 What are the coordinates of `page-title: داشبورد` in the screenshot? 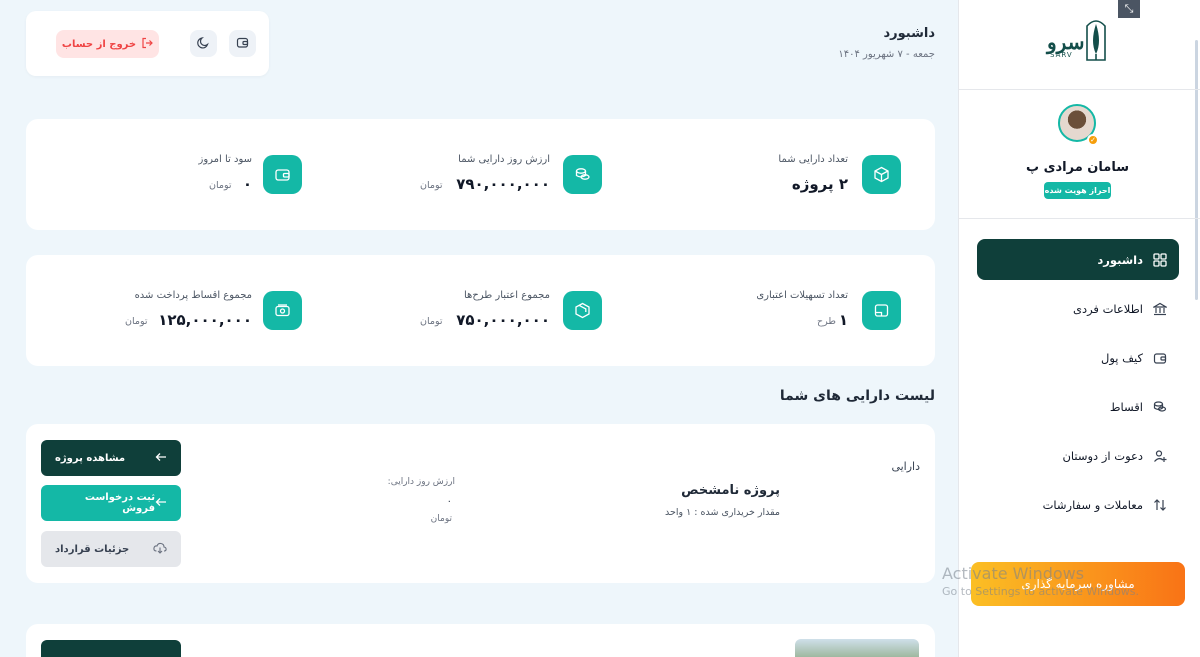 It's located at (909, 33).